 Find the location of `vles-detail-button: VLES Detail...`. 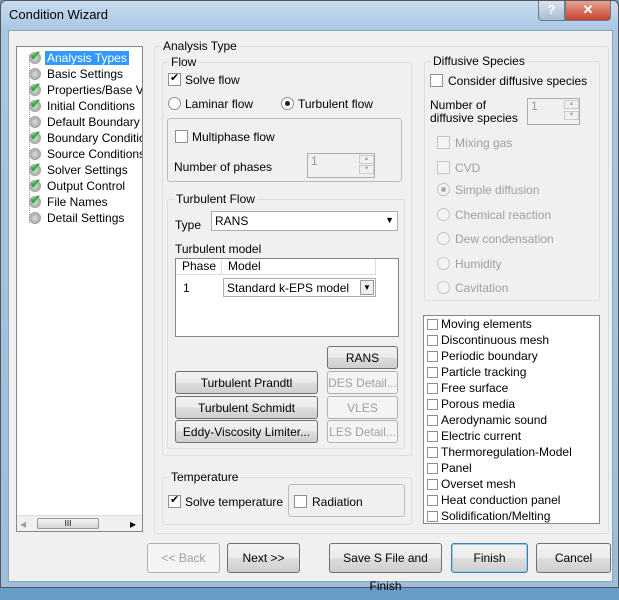

vles-detail-button: VLES Detail... is located at coordinates (362, 416).